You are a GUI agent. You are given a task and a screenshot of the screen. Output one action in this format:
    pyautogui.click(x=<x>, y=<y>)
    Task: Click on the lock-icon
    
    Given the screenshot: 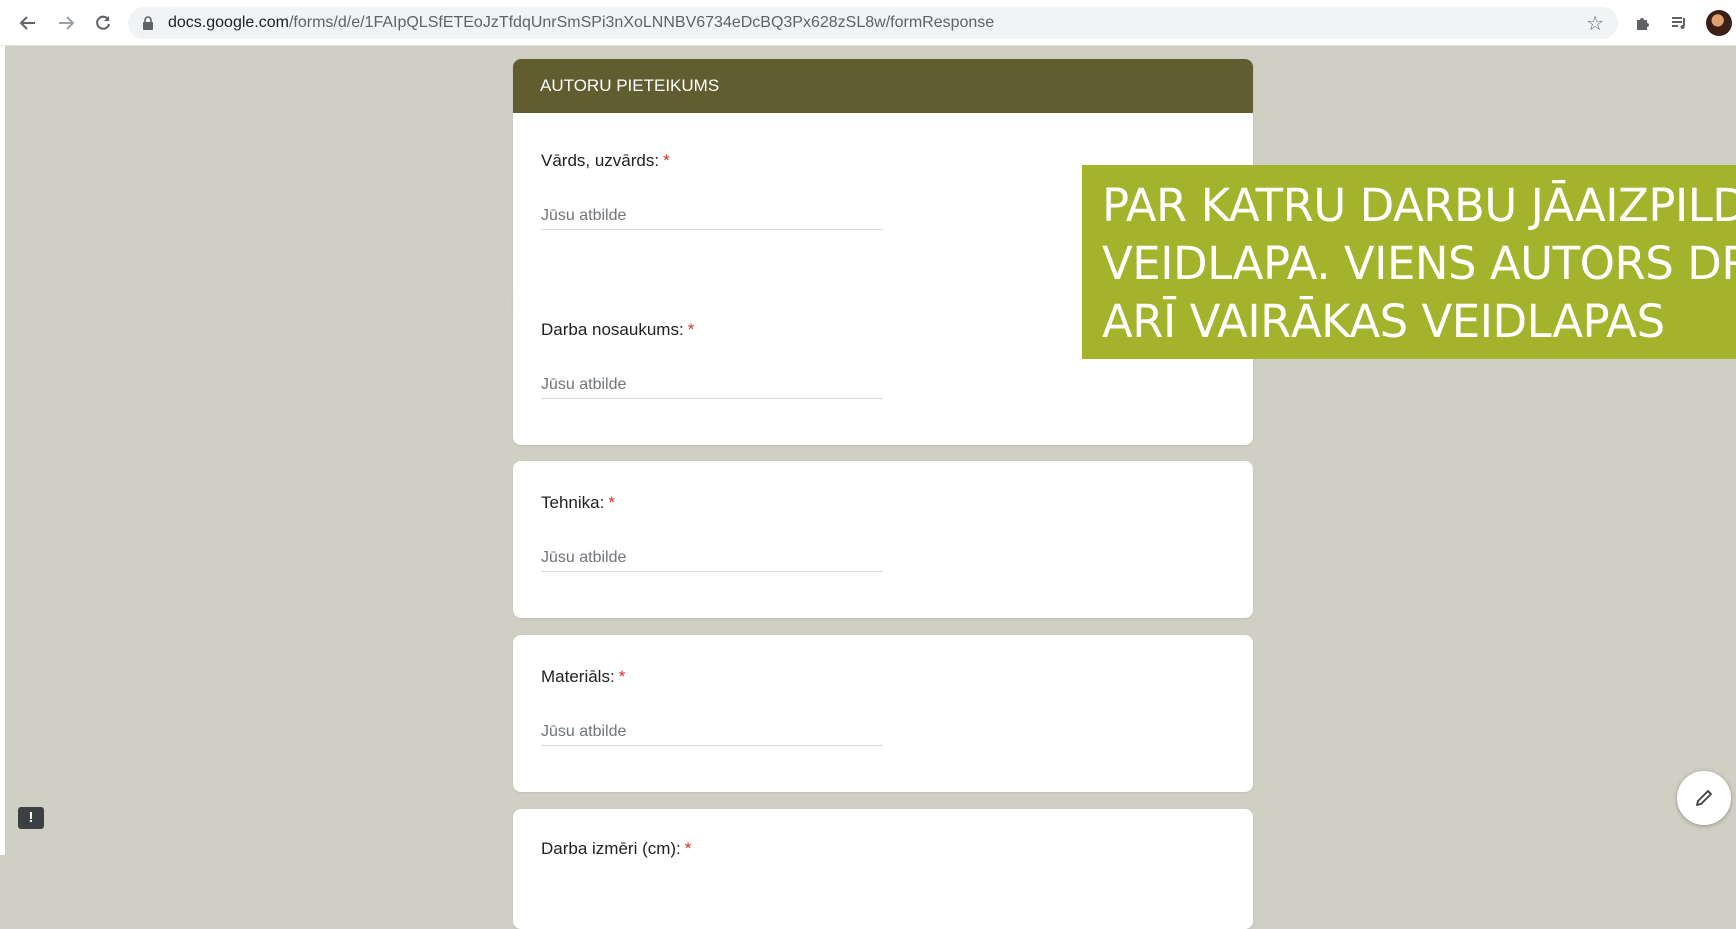 What is the action you would take?
    pyautogui.click(x=148, y=23)
    